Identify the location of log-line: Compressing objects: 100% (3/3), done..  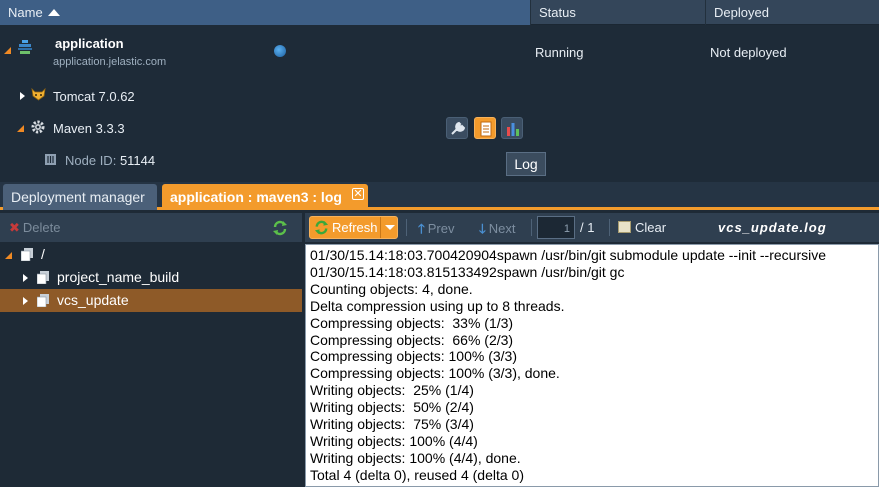
(435, 373).